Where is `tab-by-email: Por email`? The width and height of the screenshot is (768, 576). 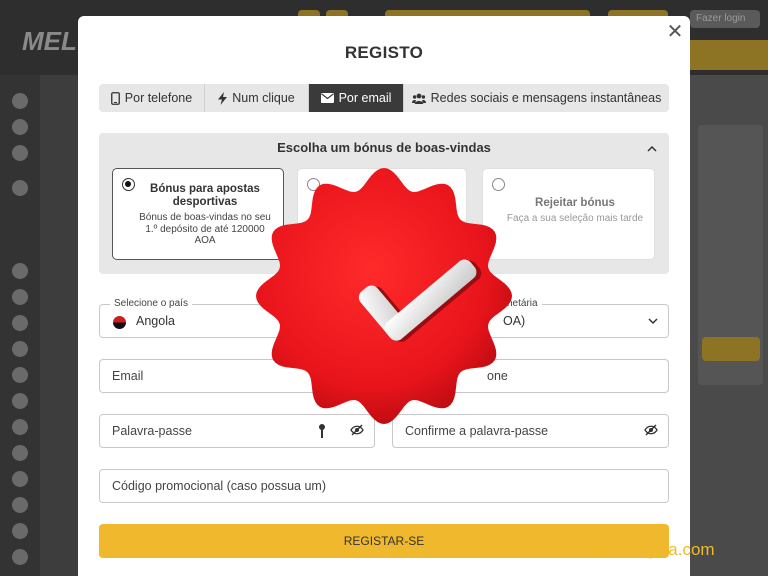
tab-by-email: Por email is located at coordinates (356, 98).